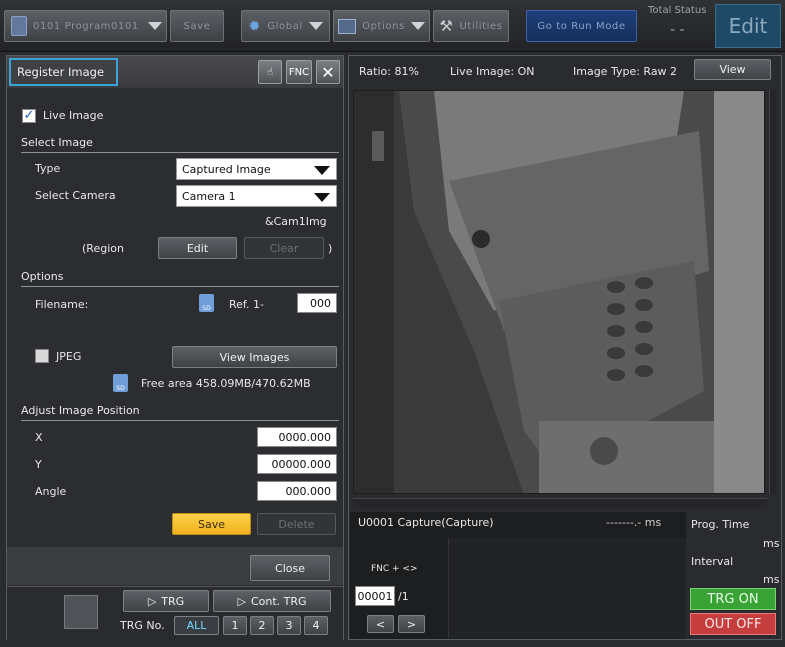  What do you see at coordinates (142, 625) in the screenshot?
I see `trg-no-label: TRG No.` at bounding box center [142, 625].